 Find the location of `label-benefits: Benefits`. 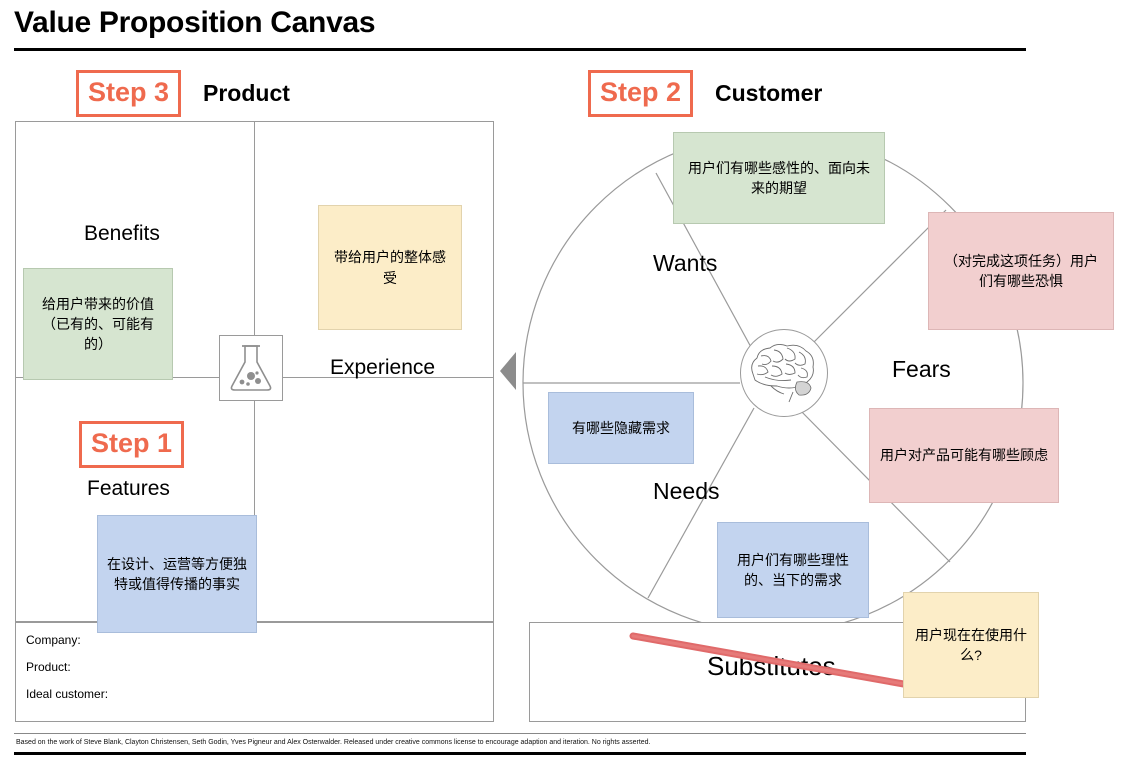

label-benefits: Benefits is located at coordinates (122, 233).